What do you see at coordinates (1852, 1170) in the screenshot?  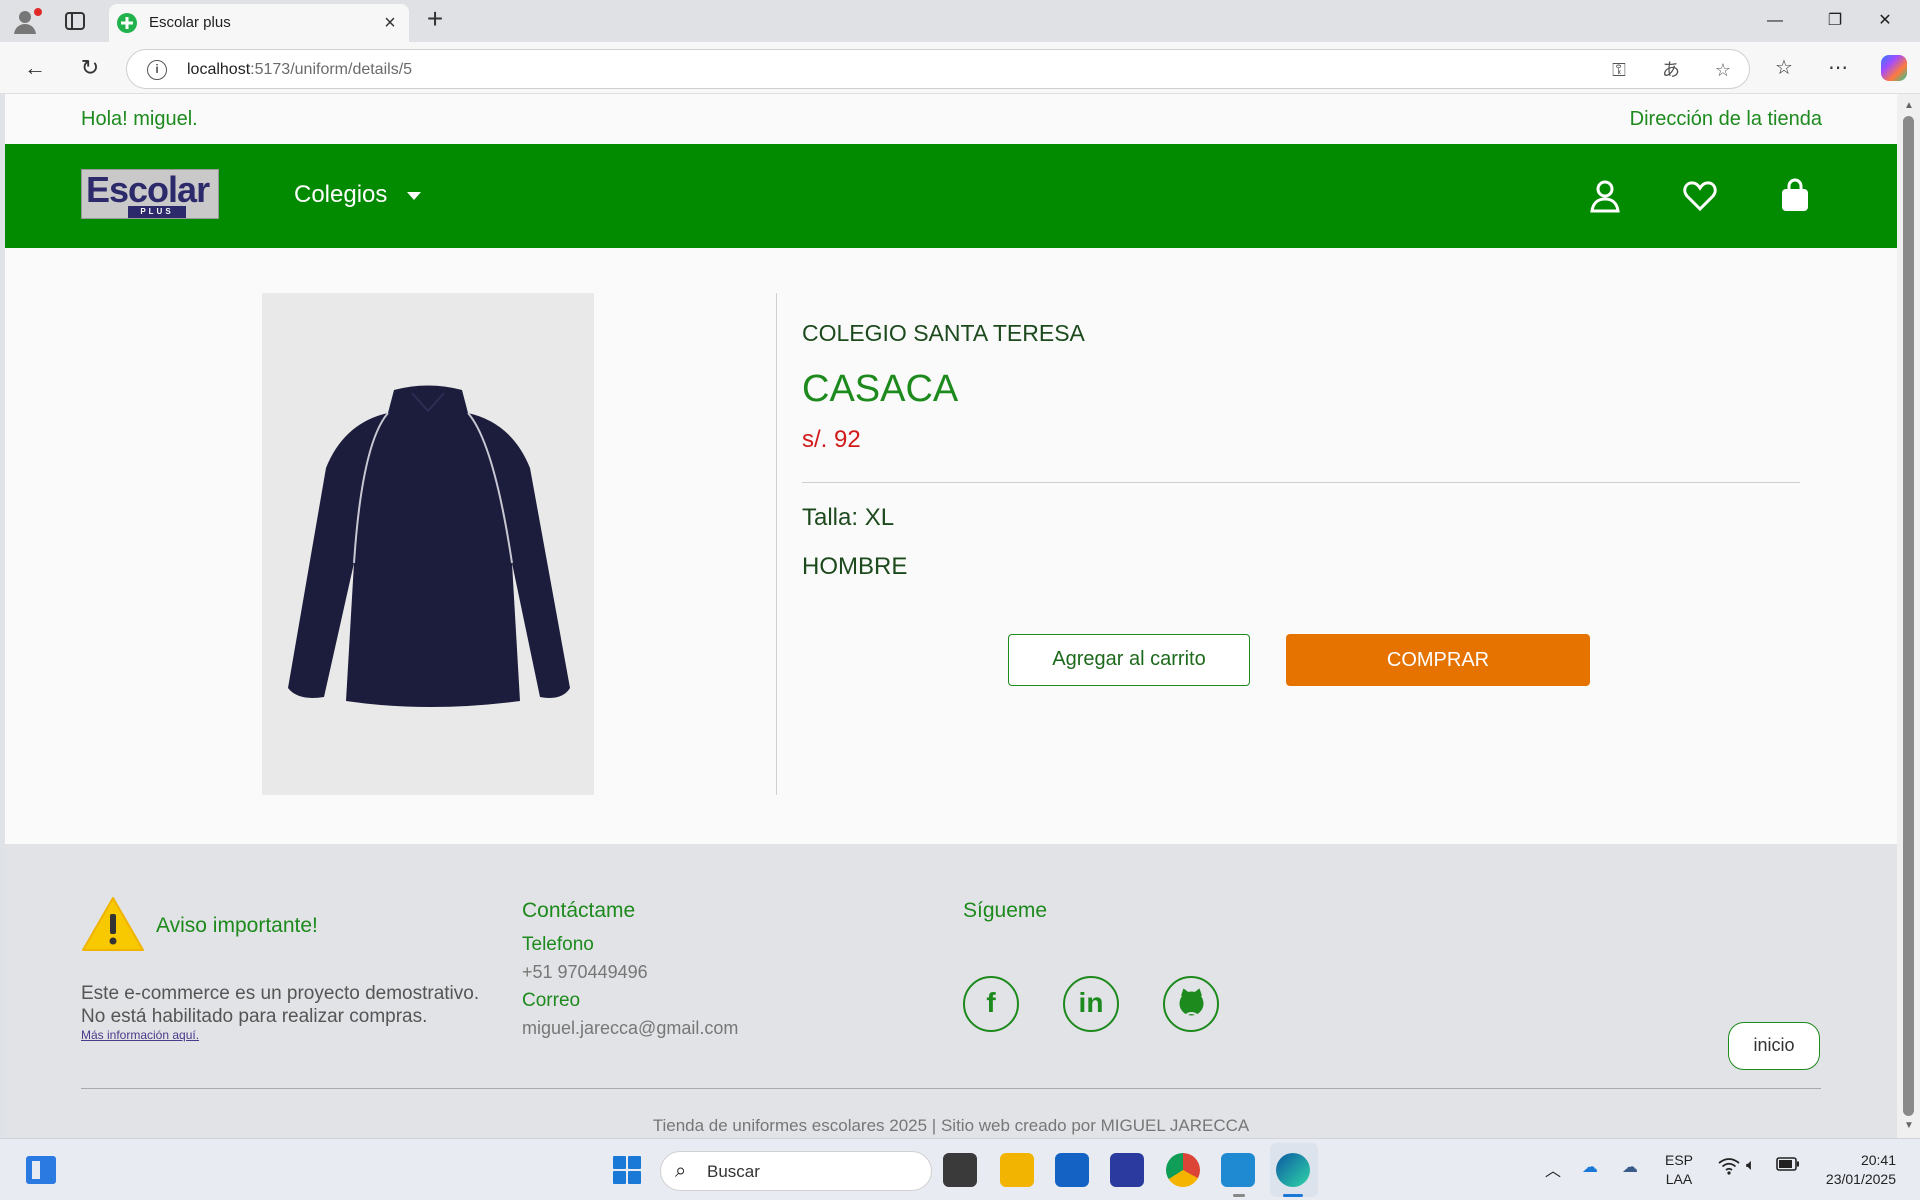 I see `system-clock: 20:41 23/01/2025` at bounding box center [1852, 1170].